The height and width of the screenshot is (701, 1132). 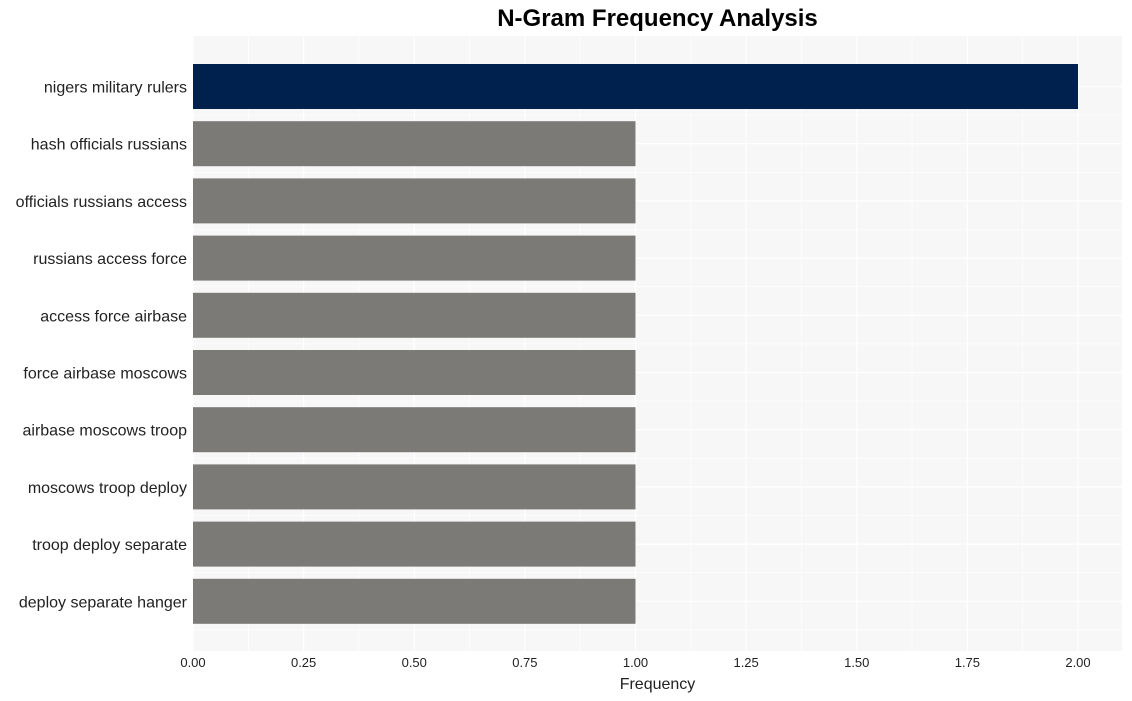 I want to click on y-tick-label: access force airbase, so click(x=113, y=316).